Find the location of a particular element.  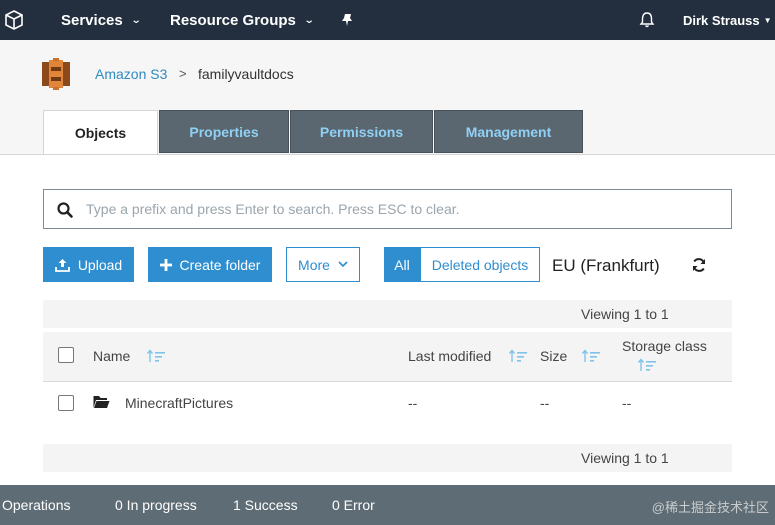

filter-deleted-label: Deleted objects is located at coordinates (480, 264).